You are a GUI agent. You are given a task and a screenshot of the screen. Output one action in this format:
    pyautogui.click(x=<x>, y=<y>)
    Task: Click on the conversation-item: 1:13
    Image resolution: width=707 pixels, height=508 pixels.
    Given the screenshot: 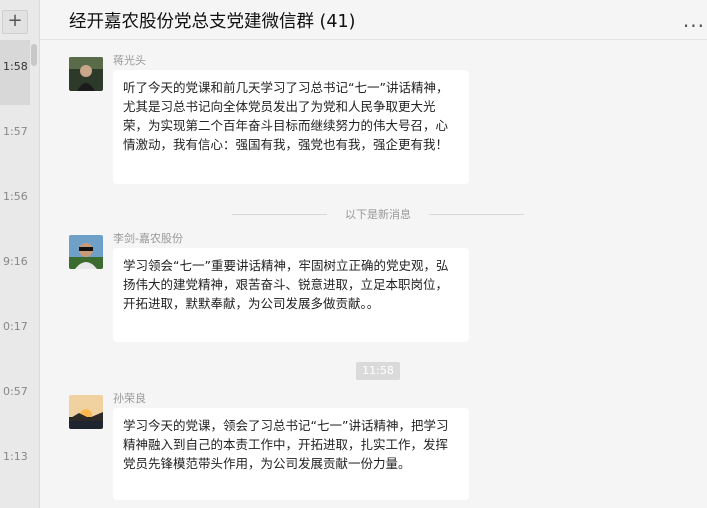 What is the action you would take?
    pyautogui.click(x=15, y=462)
    